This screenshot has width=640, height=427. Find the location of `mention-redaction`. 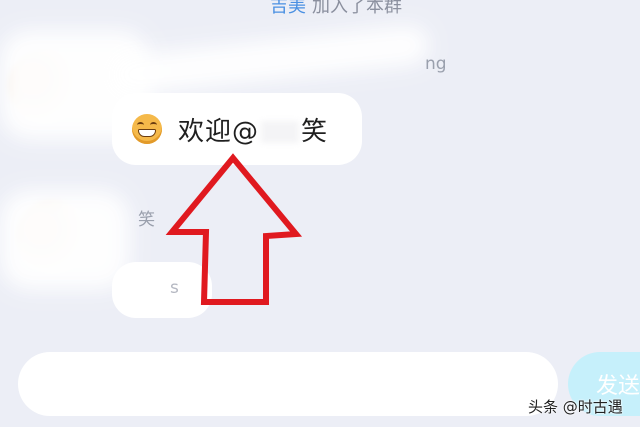

mention-redaction is located at coordinates (280, 132).